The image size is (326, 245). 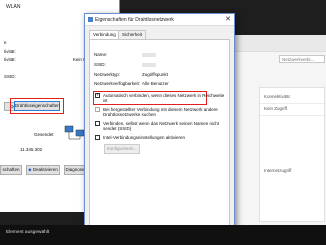 I want to click on sent-value: 11.345.302, so click(x=31, y=149).